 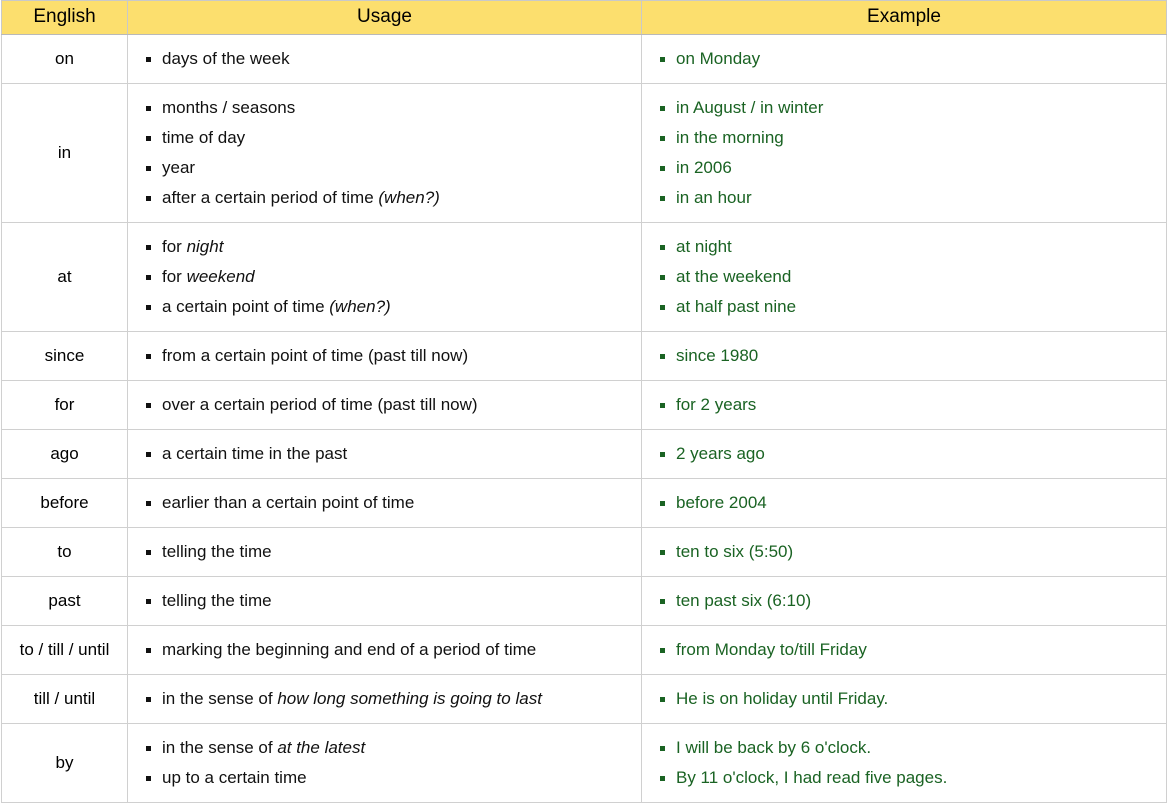 I want to click on example-list-item: 2 years ago, so click(x=907, y=454).